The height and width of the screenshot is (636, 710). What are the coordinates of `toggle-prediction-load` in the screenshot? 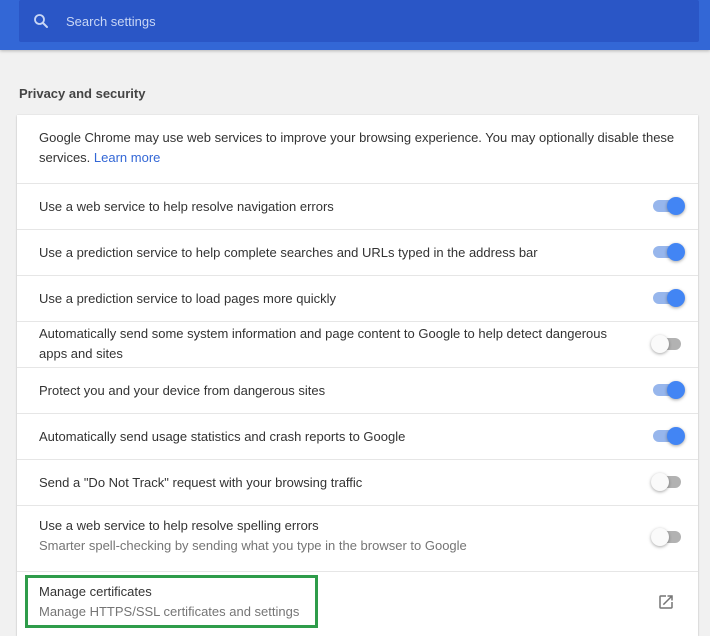 It's located at (668, 298).